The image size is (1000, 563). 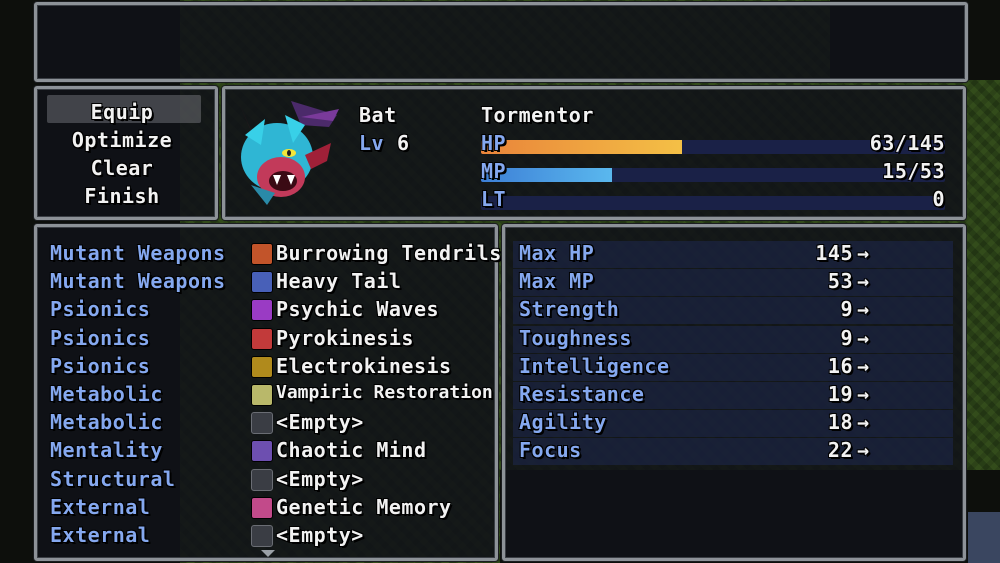 What do you see at coordinates (364, 506) in the screenshot?
I see `slot-item-name: Genetic Memory` at bounding box center [364, 506].